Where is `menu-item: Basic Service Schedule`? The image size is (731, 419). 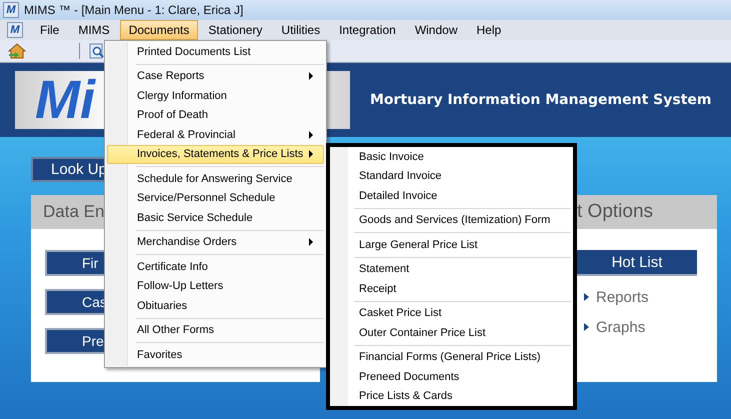 menu-item: Basic Service Schedule is located at coordinates (215, 218).